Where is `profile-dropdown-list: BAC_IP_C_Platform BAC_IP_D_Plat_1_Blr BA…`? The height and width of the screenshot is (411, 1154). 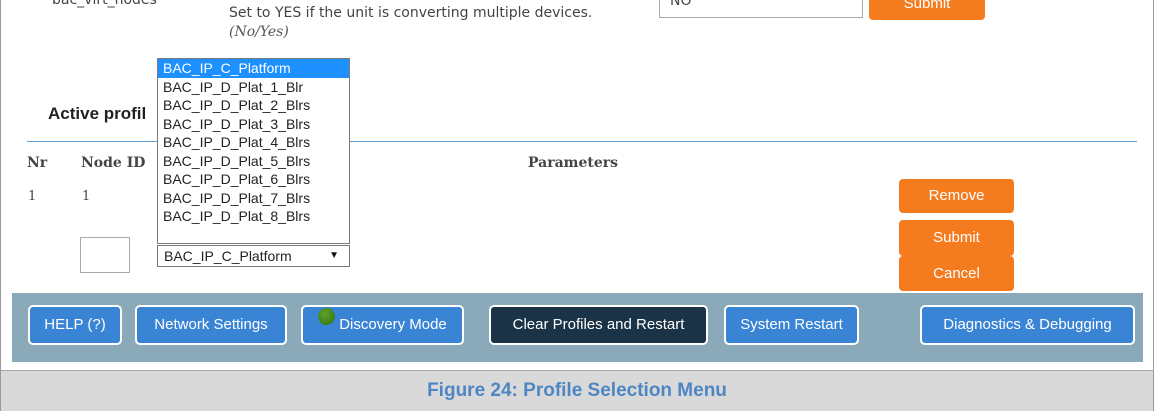
profile-dropdown-list: BAC_IP_C_Platform BAC_IP_D_Plat_1_Blr BA… is located at coordinates (253, 151).